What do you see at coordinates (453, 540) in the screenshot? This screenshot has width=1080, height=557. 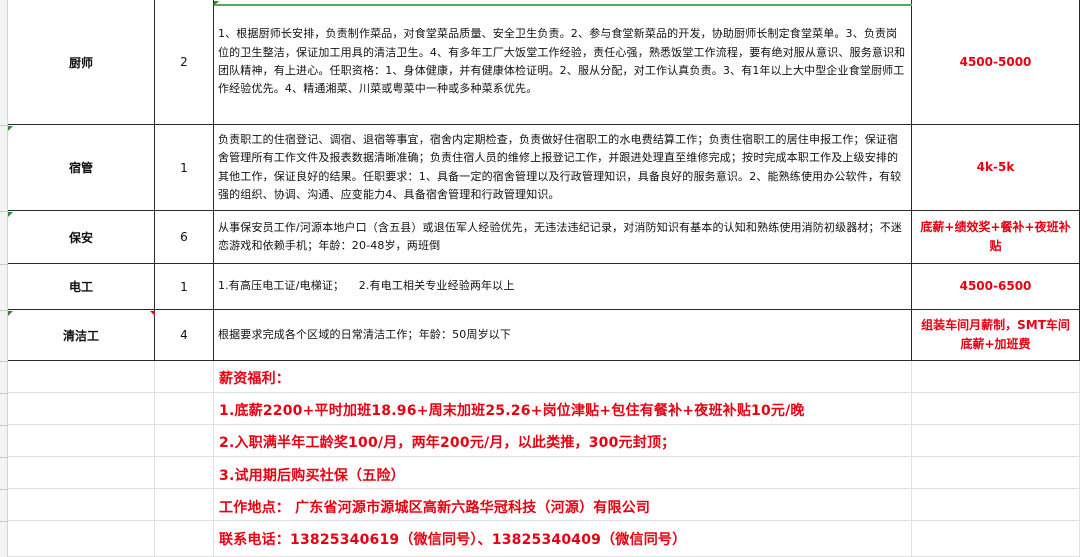 I see `contact-phone: 联系电话：13825340619（微信同号）、13825340409（微信同号）` at bounding box center [453, 540].